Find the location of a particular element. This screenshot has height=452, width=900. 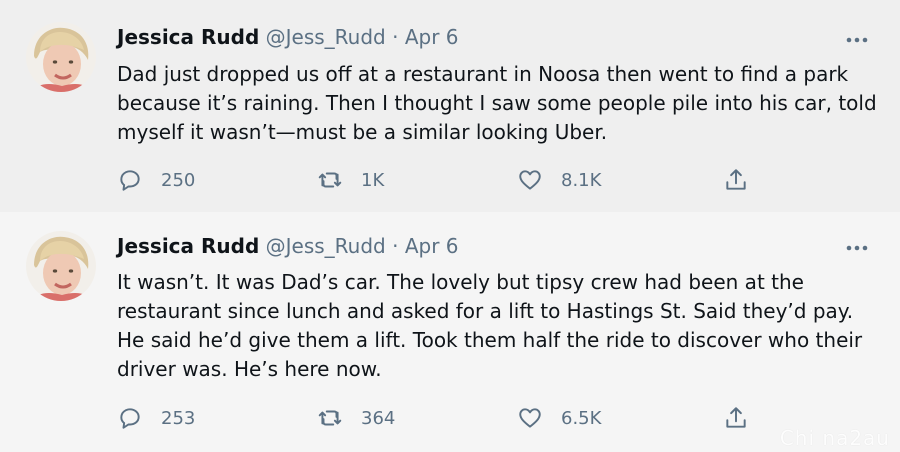

reply-count: 250 is located at coordinates (178, 180).